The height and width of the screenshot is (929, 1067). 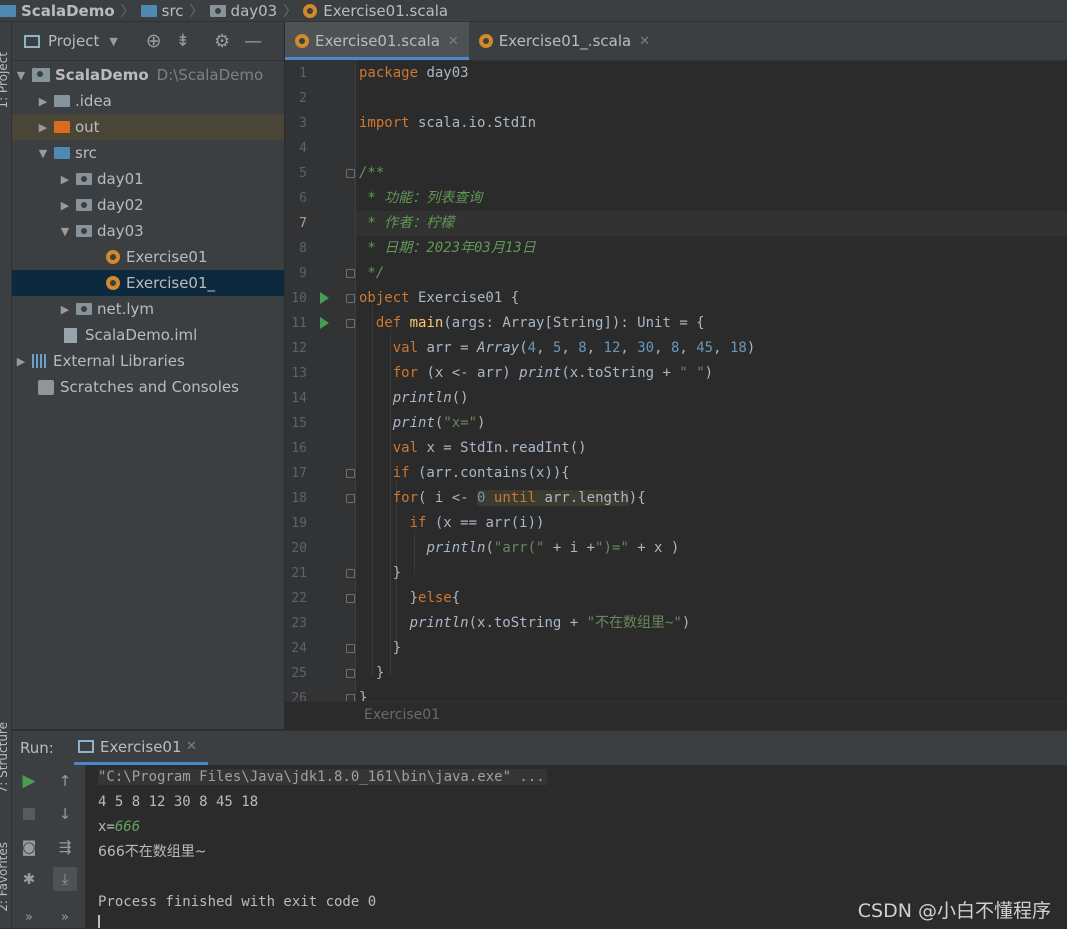 What do you see at coordinates (375, 11) in the screenshot?
I see `breadcrumb-file: Exercise01.scala` at bounding box center [375, 11].